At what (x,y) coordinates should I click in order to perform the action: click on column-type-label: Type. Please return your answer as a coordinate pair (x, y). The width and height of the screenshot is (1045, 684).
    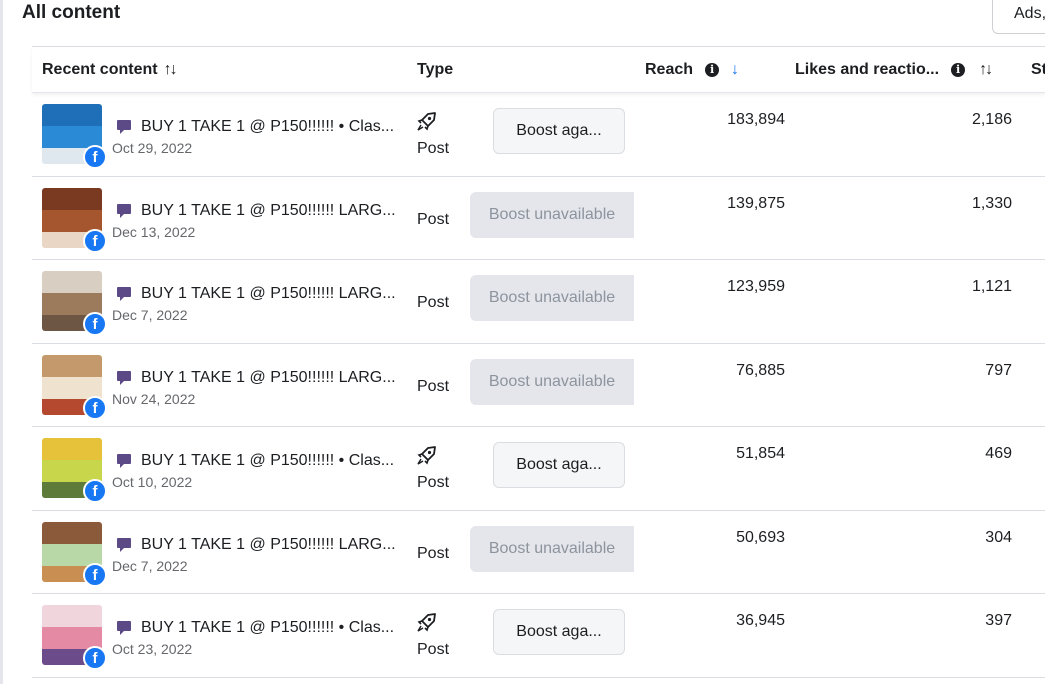
    Looking at the image, I should click on (435, 69).